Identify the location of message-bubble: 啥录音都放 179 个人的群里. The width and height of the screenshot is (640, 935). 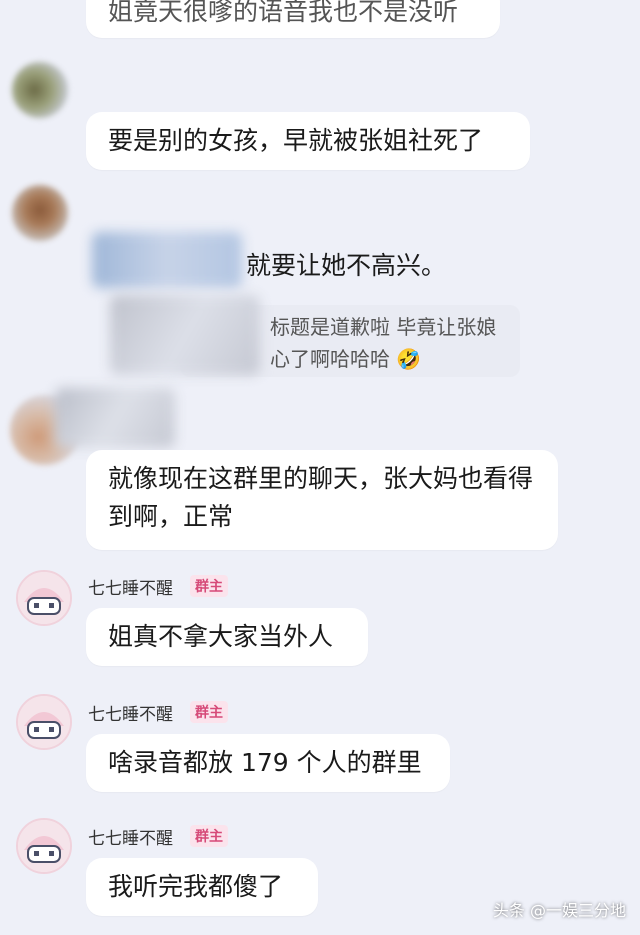
(268, 763).